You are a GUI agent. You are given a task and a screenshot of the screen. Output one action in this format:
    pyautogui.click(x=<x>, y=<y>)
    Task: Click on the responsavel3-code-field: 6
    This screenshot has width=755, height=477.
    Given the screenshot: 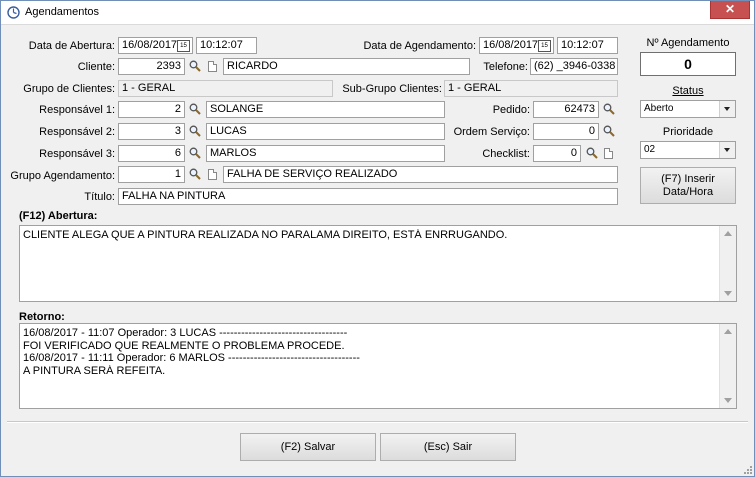 What is the action you would take?
    pyautogui.click(x=151, y=153)
    